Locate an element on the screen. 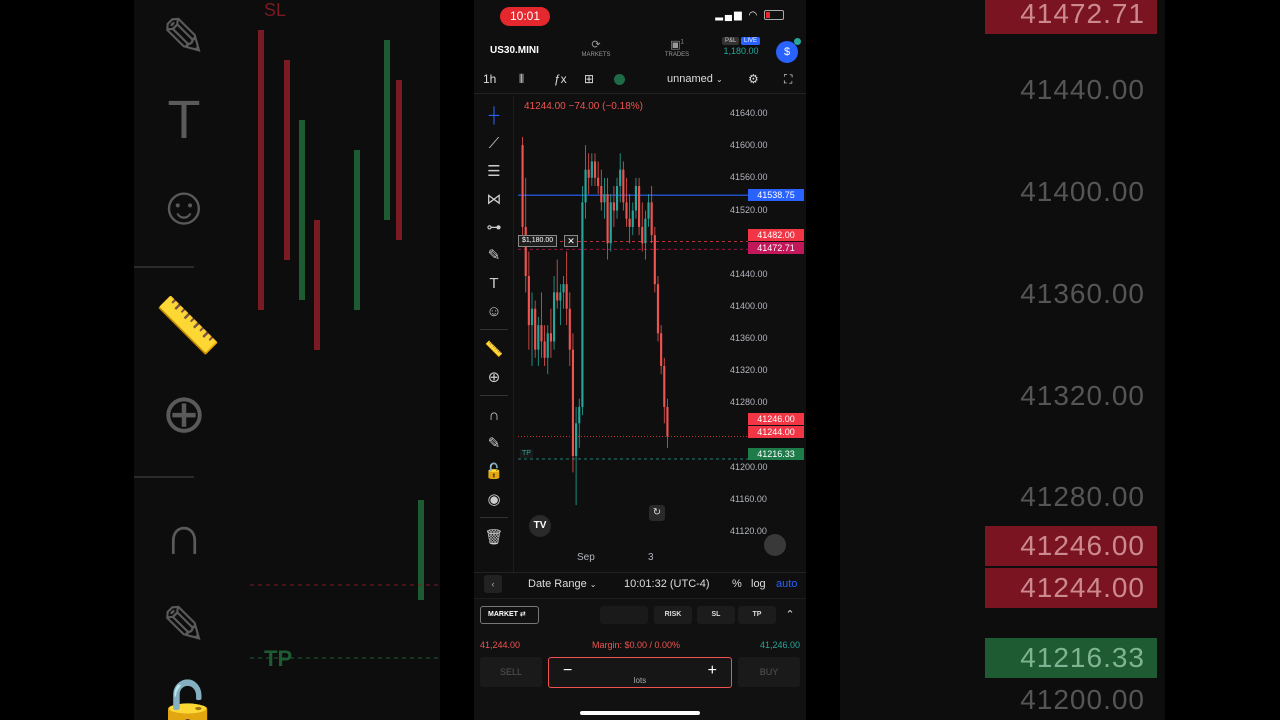 The width and height of the screenshot is (1280, 720). bg-price-label: 41400.00 is located at coordinates (1082, 191).